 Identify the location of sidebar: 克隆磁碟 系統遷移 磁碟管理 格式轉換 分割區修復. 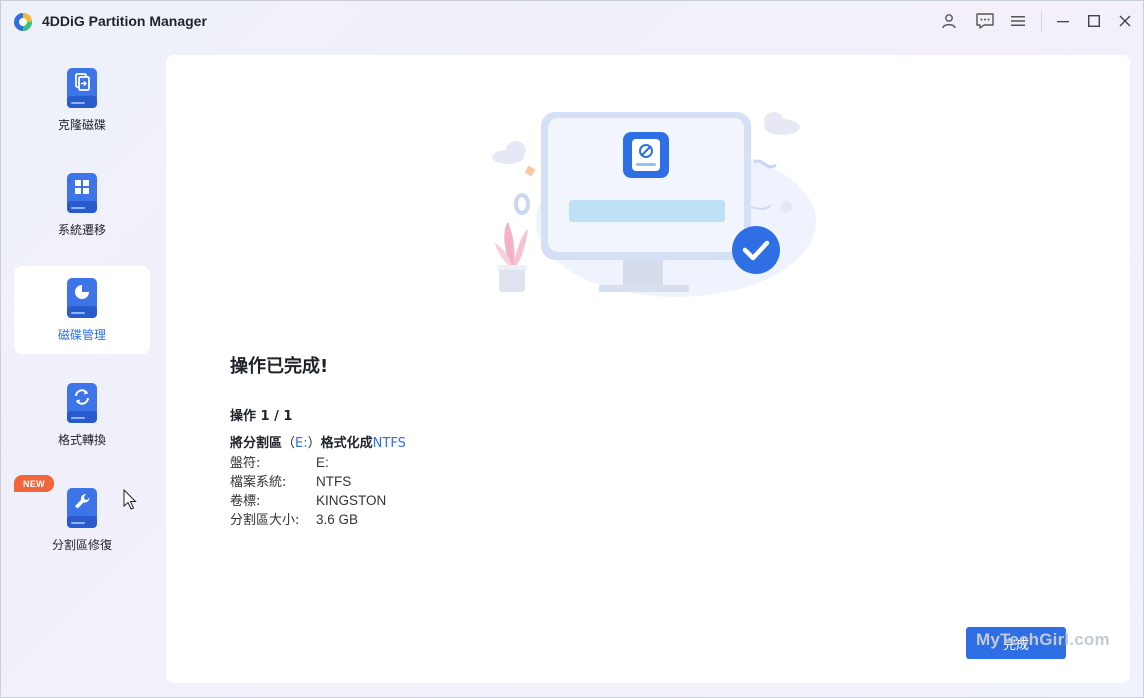
(83, 371).